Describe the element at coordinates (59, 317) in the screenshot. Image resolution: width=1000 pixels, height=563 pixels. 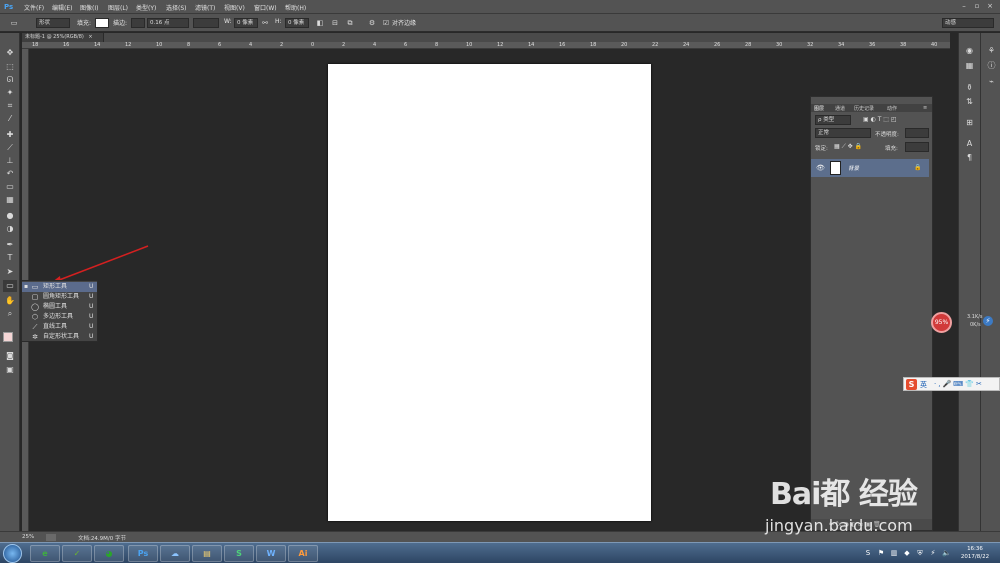
I see `flyout-item-polygon: ⬡ 多边形工具 U` at that location.